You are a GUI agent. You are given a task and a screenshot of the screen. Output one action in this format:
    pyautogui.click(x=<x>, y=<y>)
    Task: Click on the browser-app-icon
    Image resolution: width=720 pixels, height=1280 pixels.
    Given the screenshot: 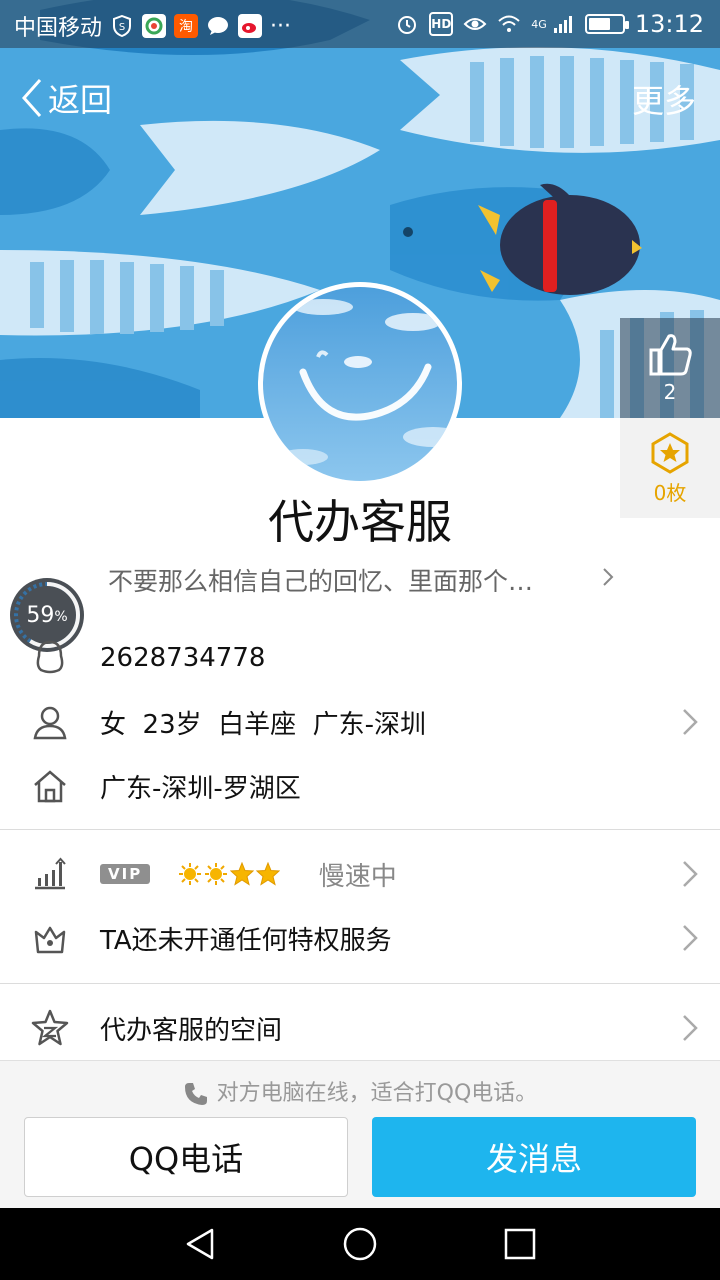 What is the action you would take?
    pyautogui.click(x=154, y=26)
    